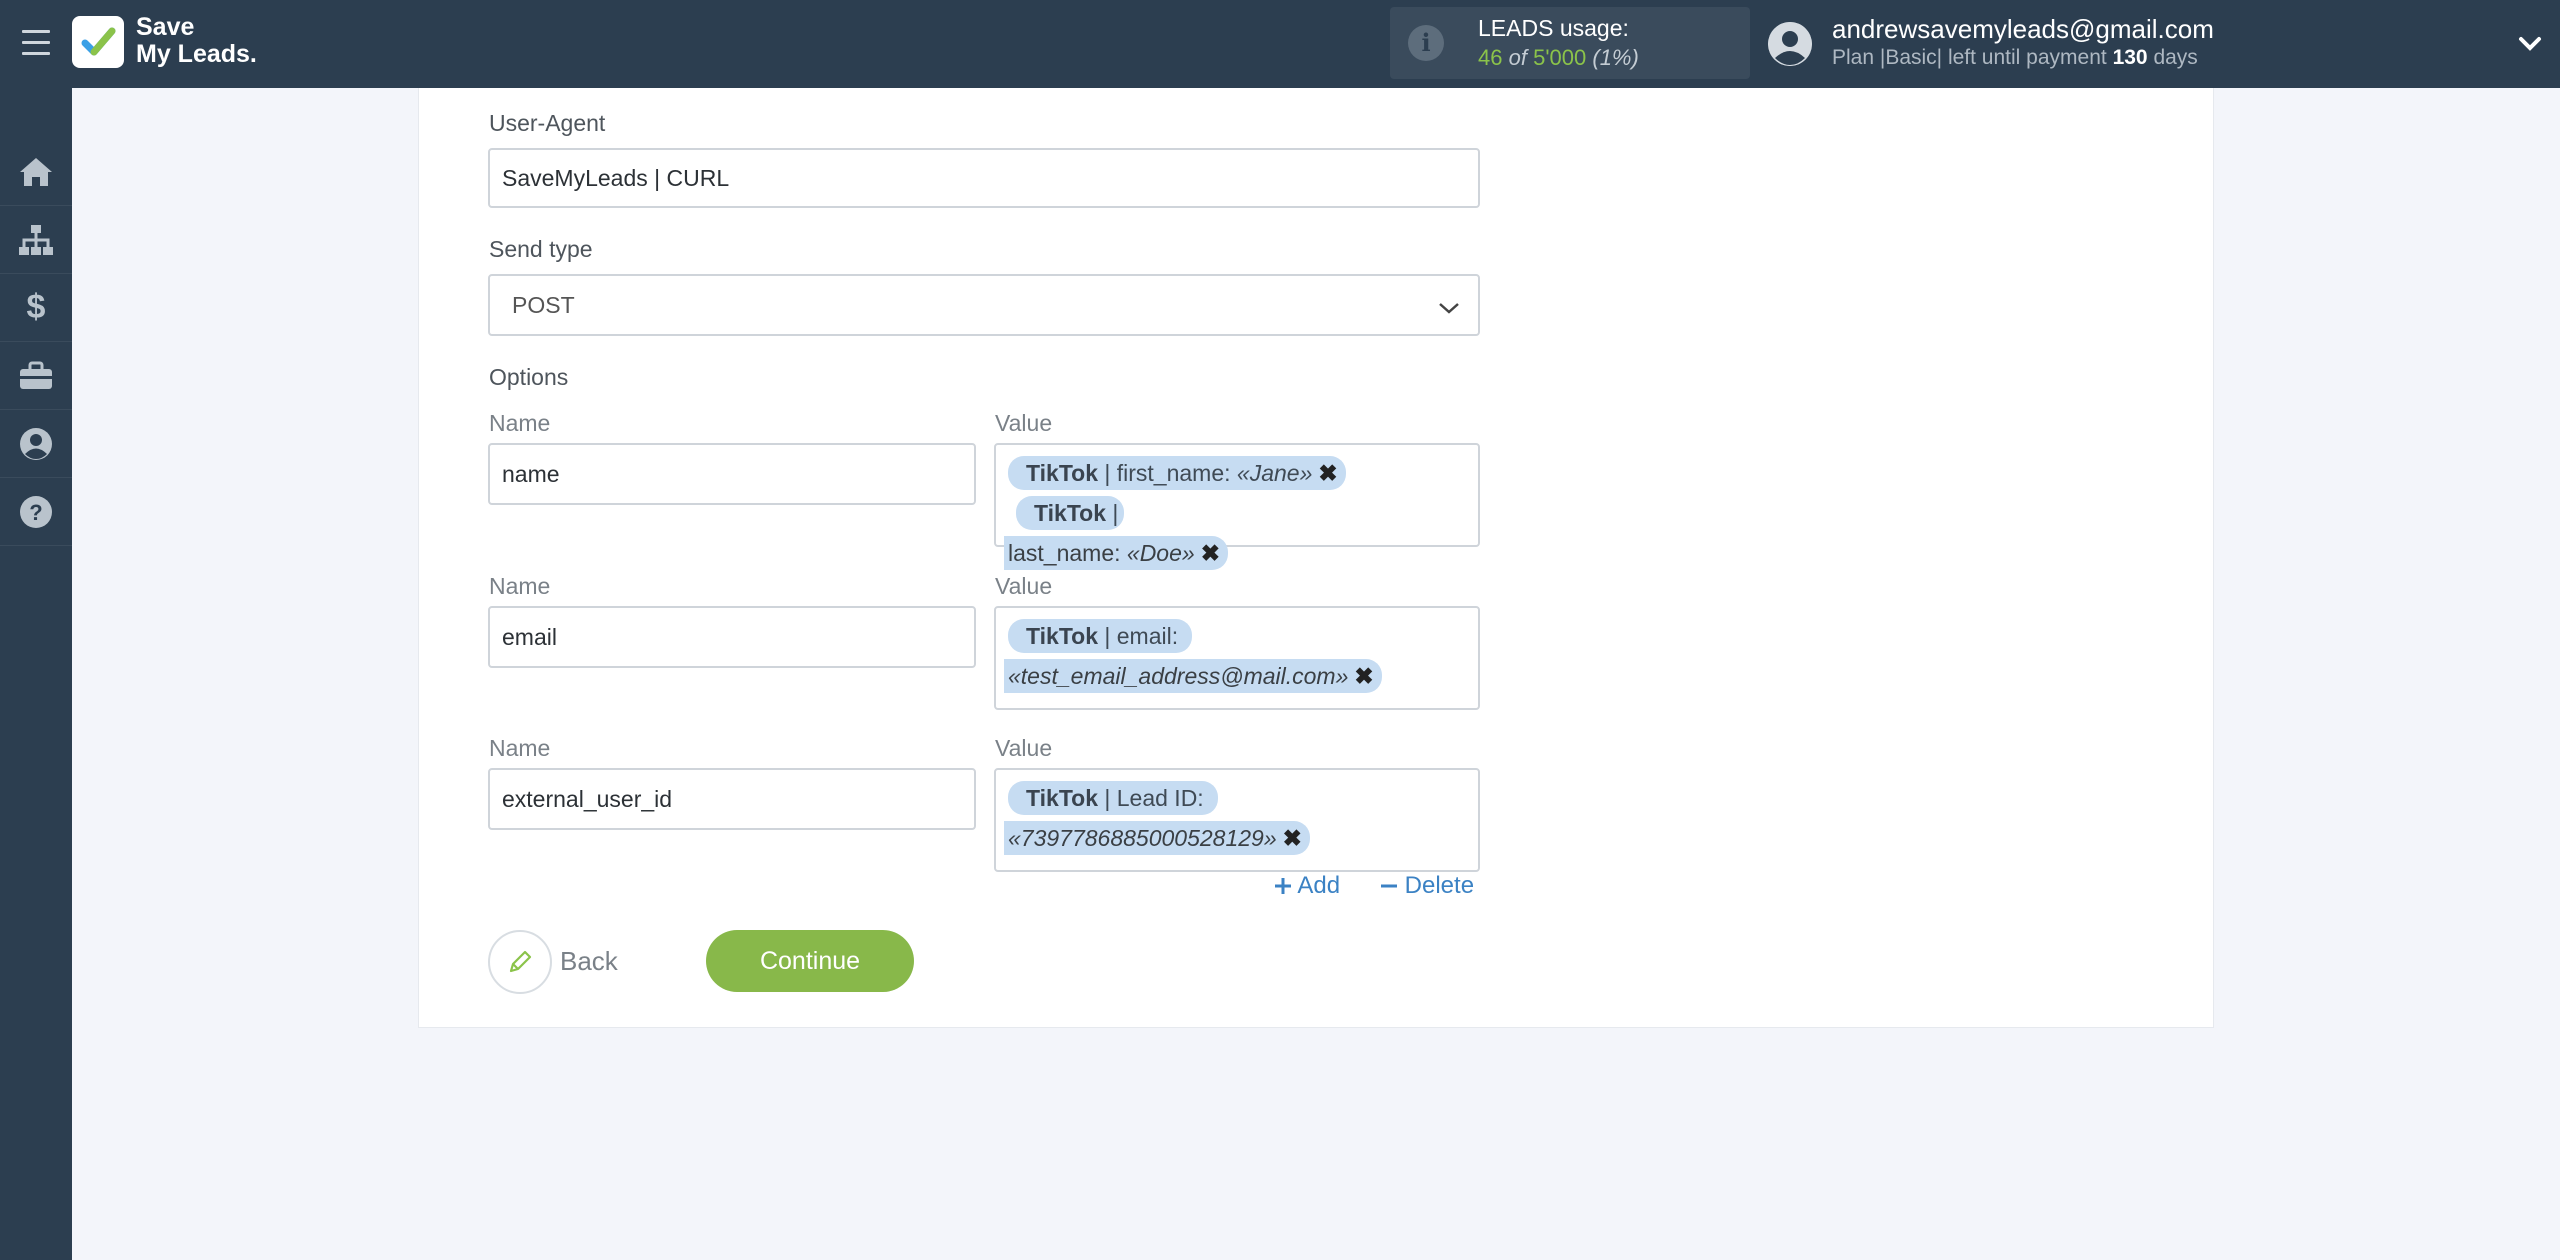 The image size is (2560, 1260). I want to click on leads-used: 46, so click(1490, 57).